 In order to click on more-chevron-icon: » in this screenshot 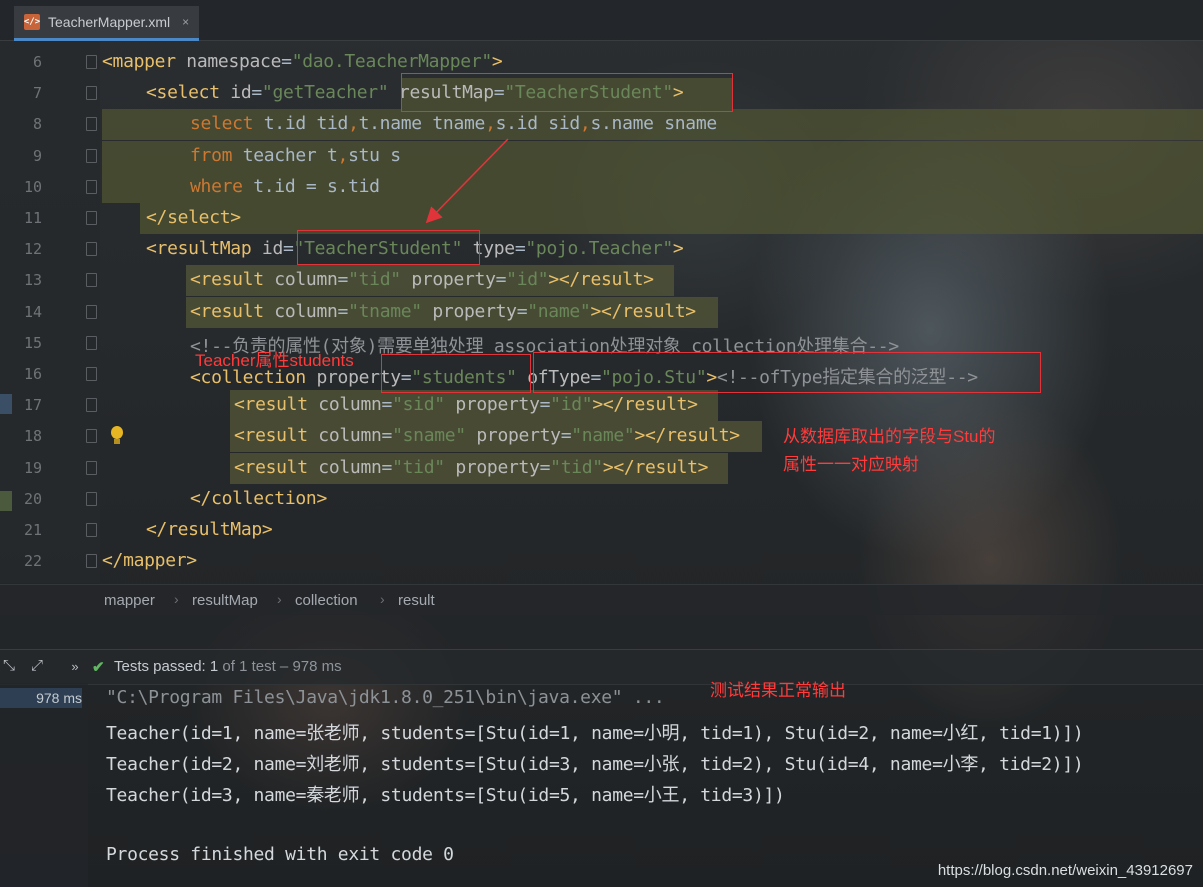, I will do `click(75, 668)`.